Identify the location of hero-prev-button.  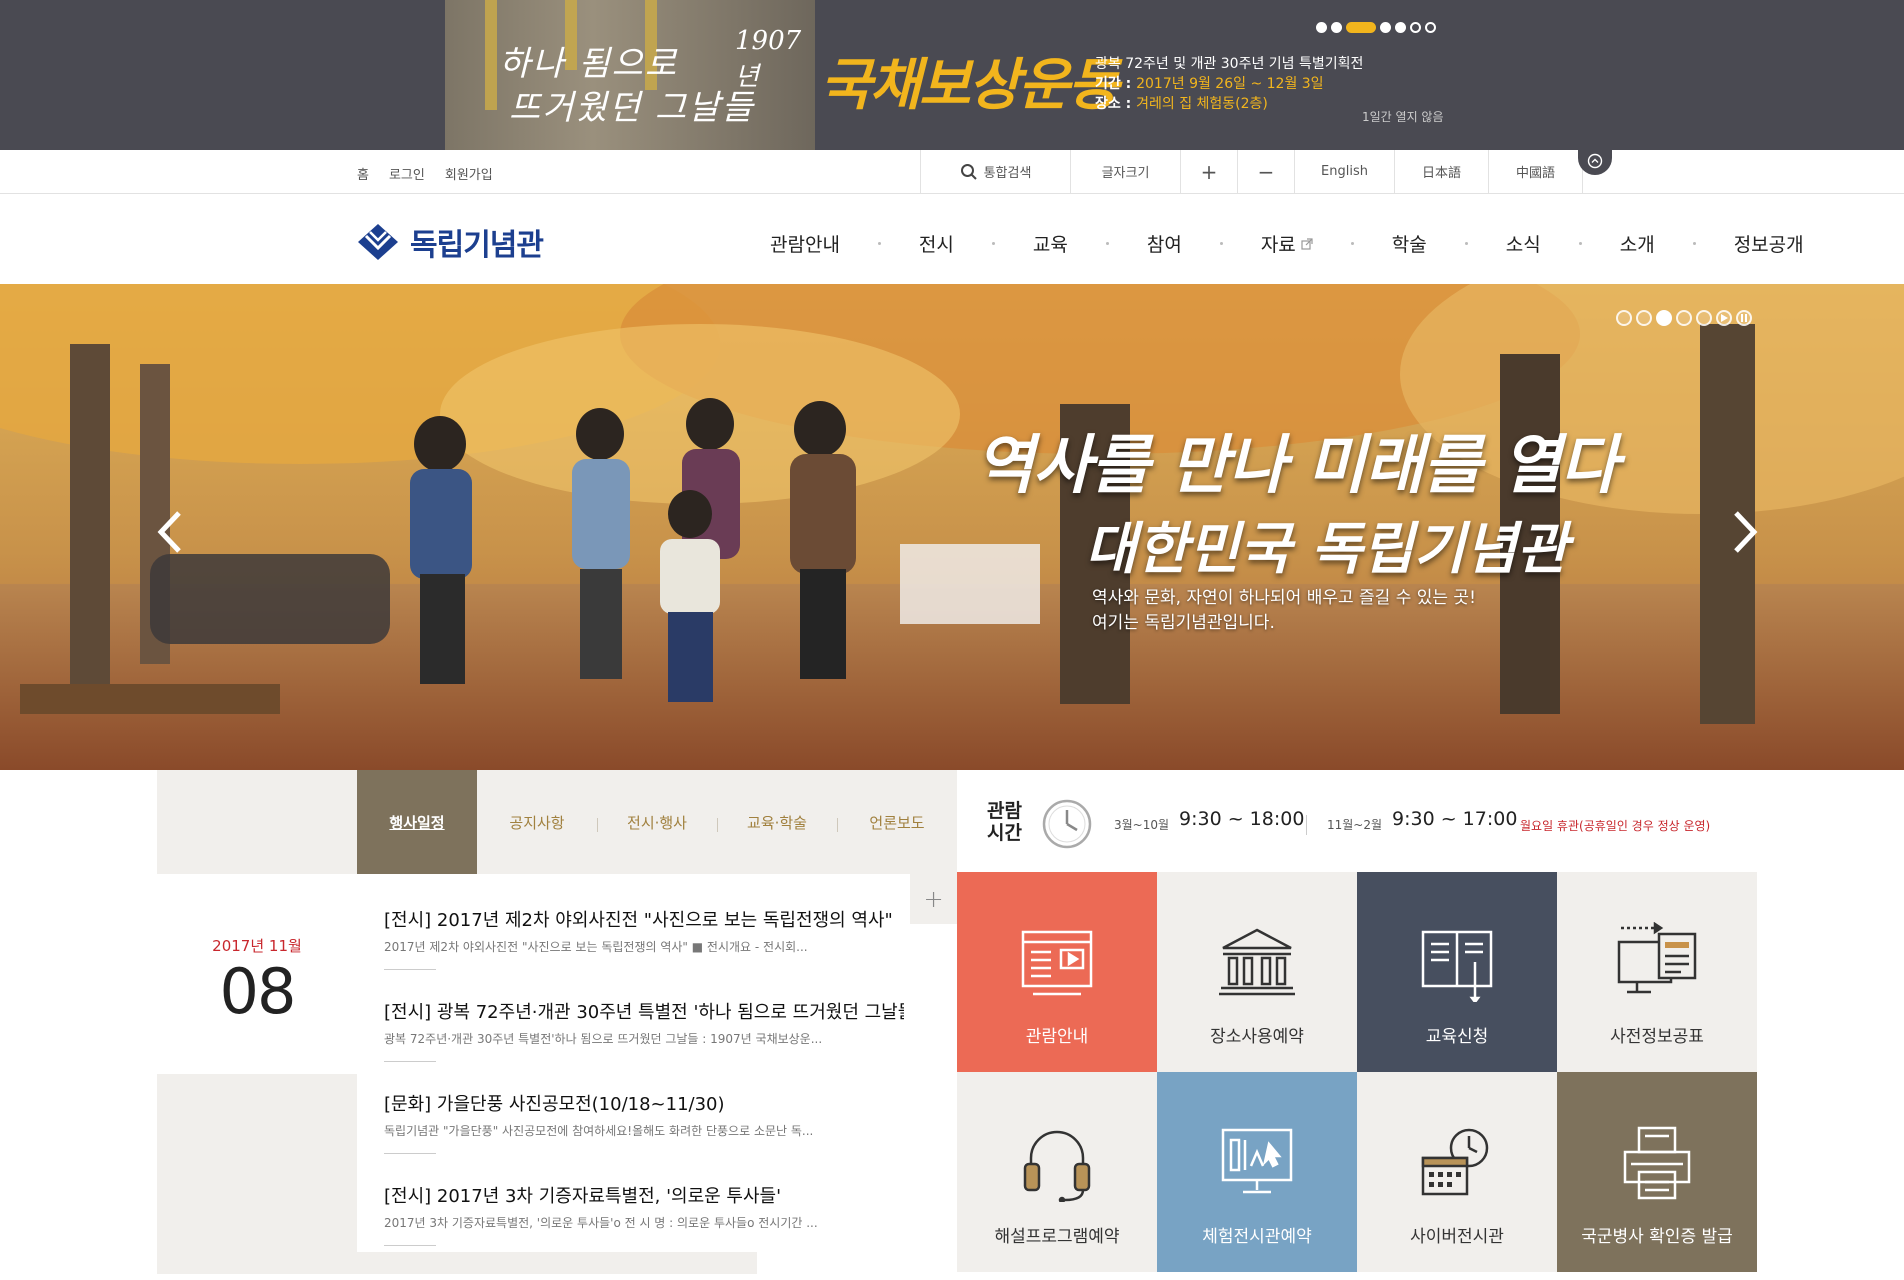
(170, 532).